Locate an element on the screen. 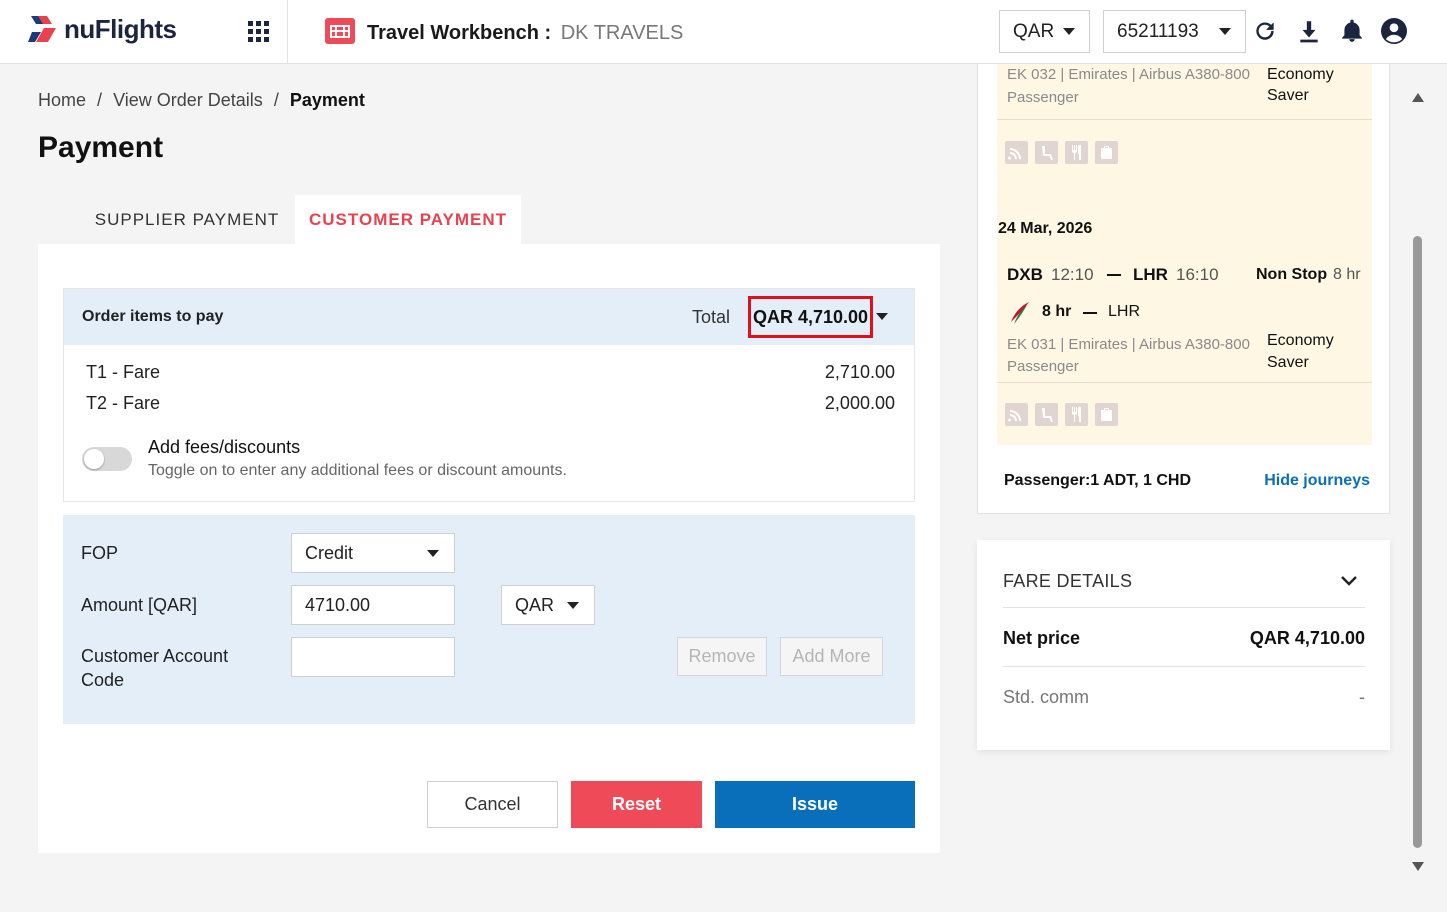  cancel-button: Cancel is located at coordinates (492, 804).